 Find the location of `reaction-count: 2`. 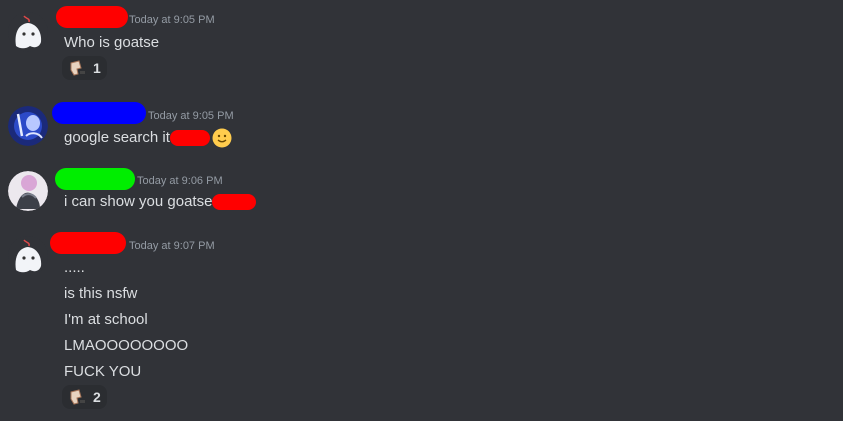

reaction-count: 2 is located at coordinates (97, 397).